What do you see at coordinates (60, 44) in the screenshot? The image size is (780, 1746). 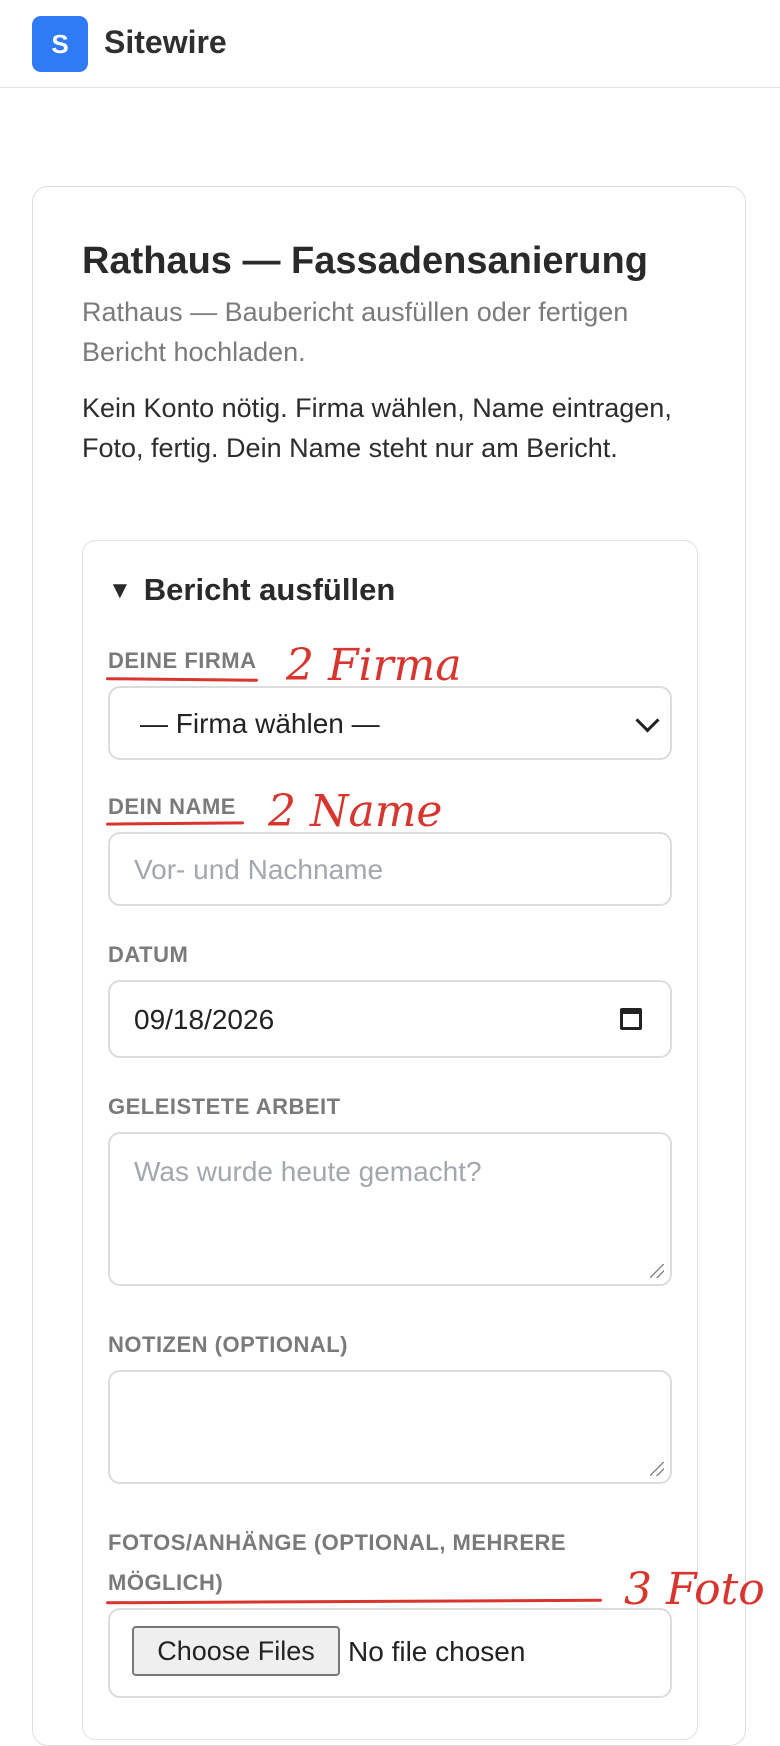 I see `app-logo: S` at bounding box center [60, 44].